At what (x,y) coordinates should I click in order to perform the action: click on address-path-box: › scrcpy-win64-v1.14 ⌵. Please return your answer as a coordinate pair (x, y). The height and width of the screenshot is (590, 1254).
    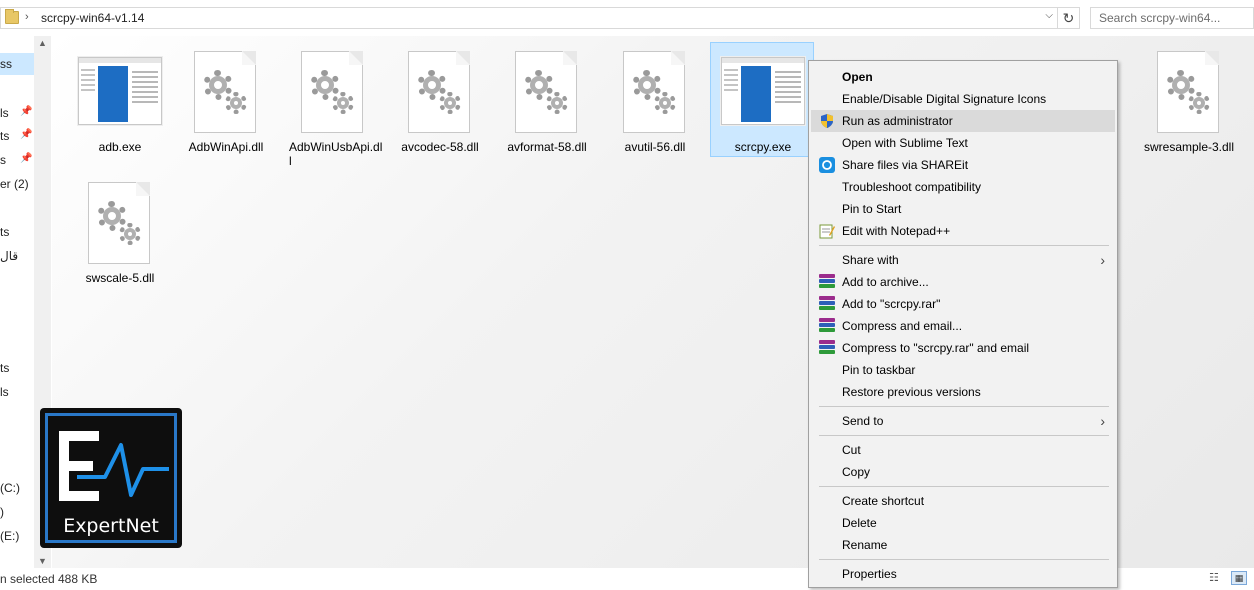
    Looking at the image, I should click on (529, 18).